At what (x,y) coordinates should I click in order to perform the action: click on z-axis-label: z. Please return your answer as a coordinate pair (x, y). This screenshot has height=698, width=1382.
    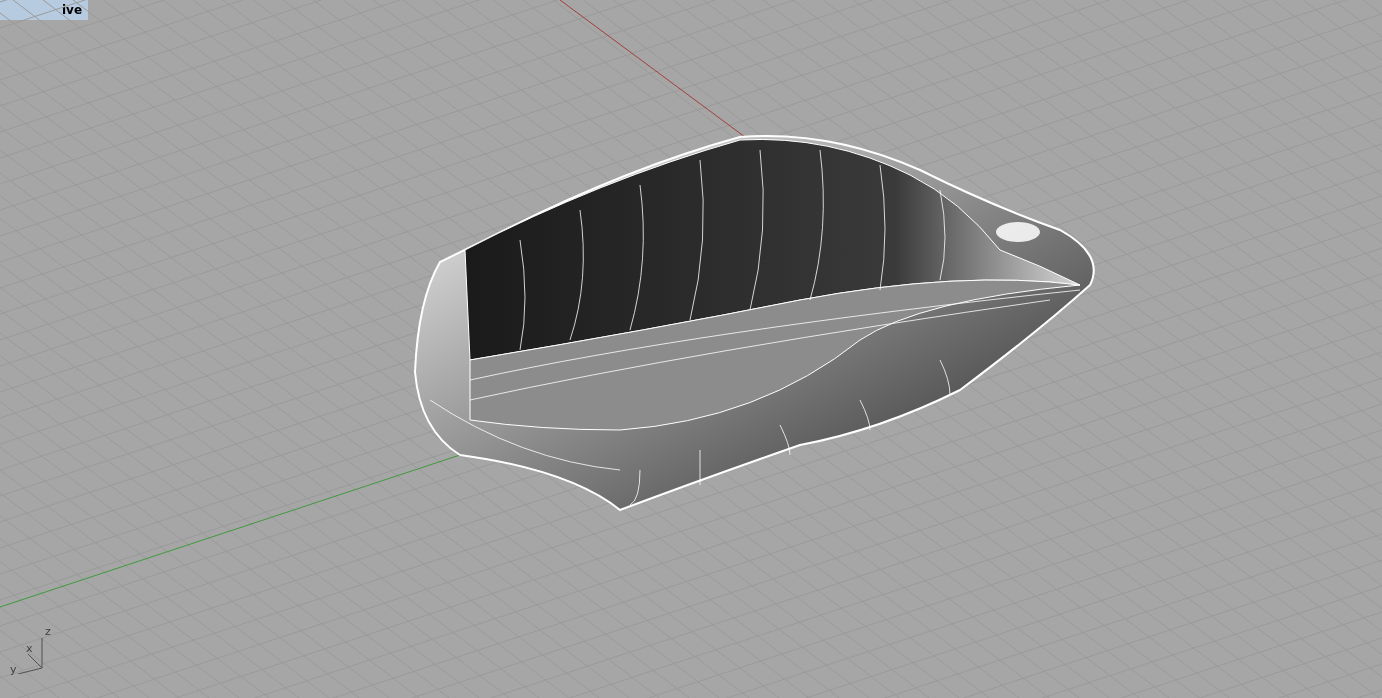
    Looking at the image, I should click on (48, 631).